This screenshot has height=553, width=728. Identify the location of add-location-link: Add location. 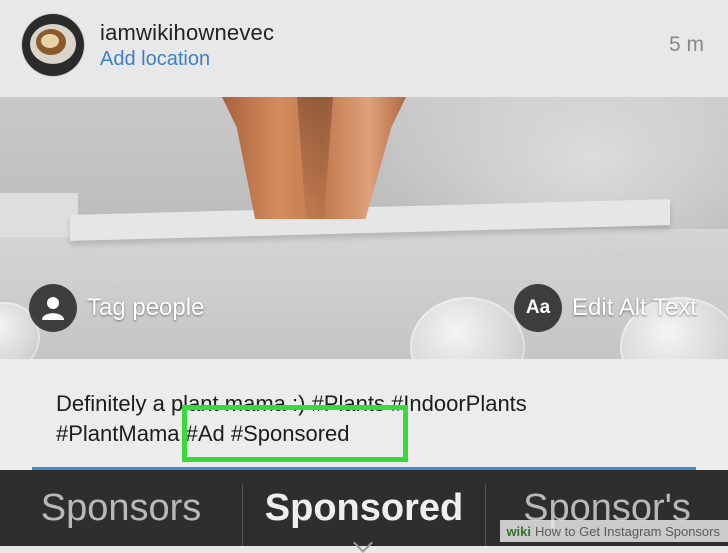
(155, 59).